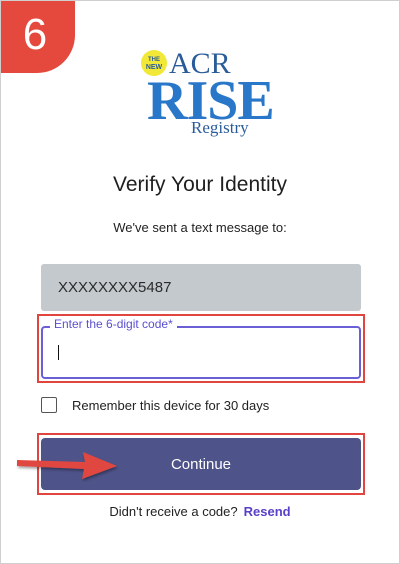 The height and width of the screenshot is (564, 400). What do you see at coordinates (38, 37) in the screenshot?
I see `step-number-badge: 6` at bounding box center [38, 37].